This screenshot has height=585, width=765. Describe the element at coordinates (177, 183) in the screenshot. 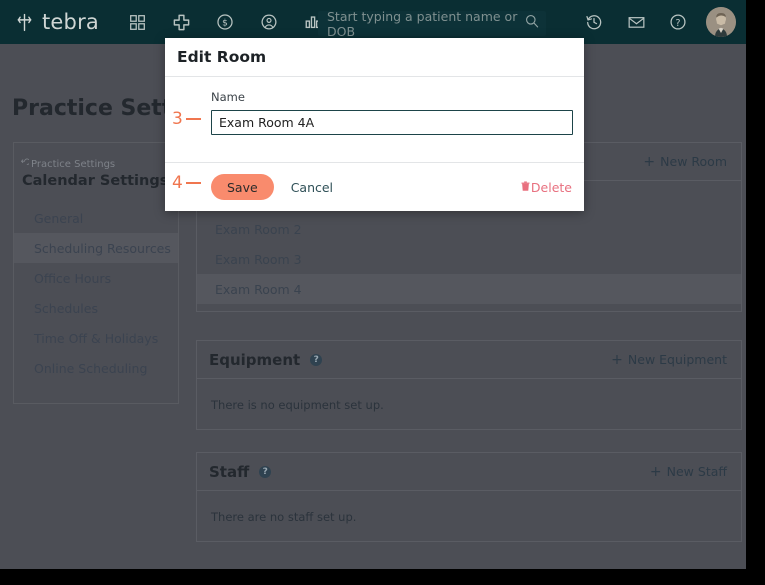

I see `annotation-number: 4` at that location.